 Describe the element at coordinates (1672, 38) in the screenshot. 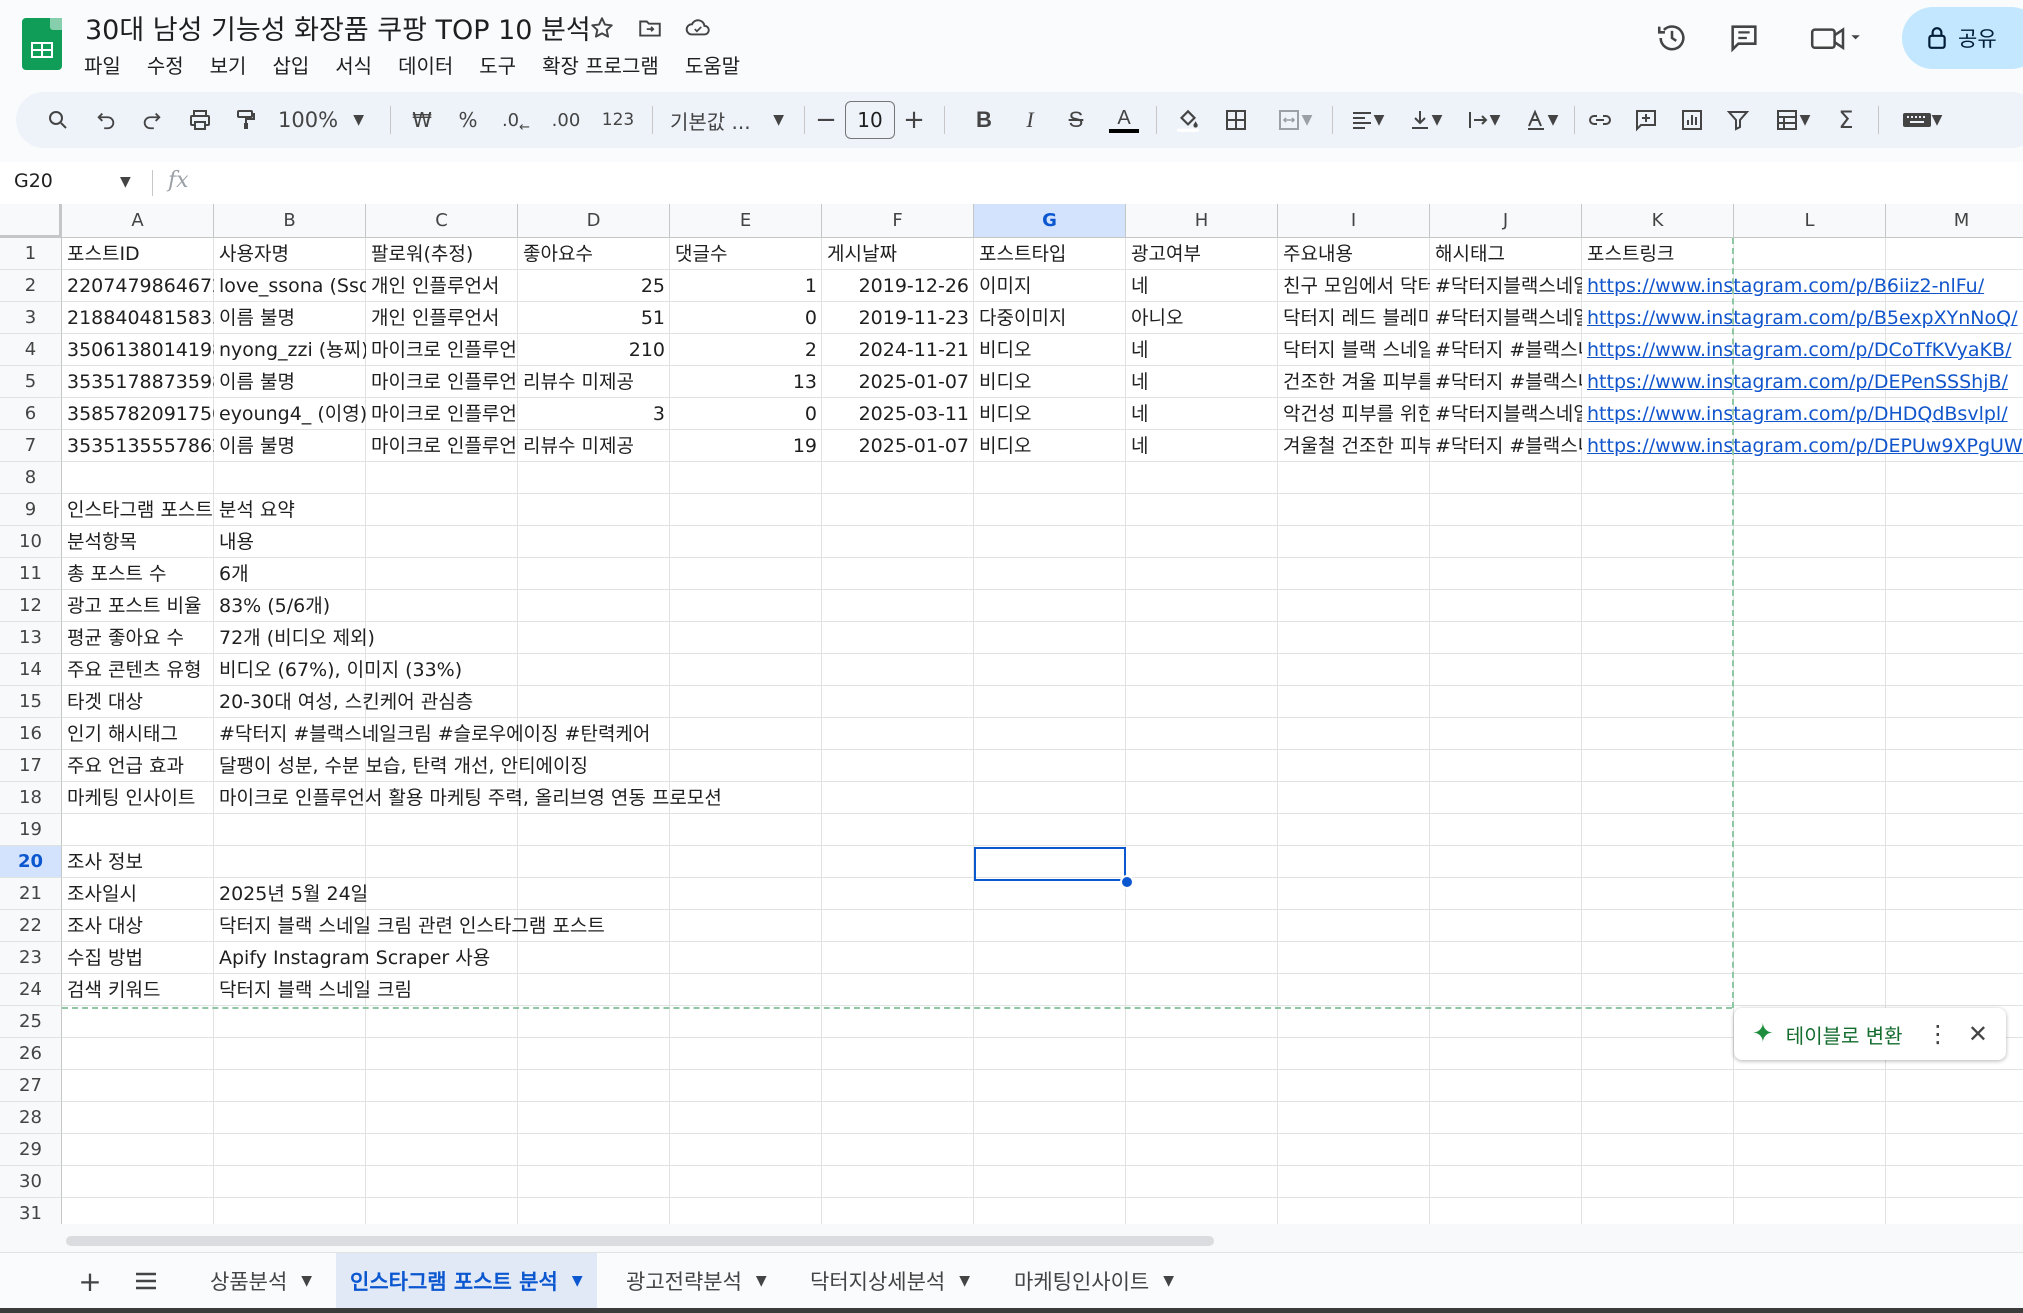

I see `version-history-icon` at that location.